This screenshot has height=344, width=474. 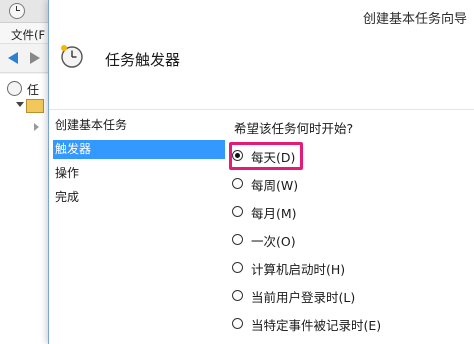 What do you see at coordinates (35, 106) in the screenshot?
I see `folder-icon` at bounding box center [35, 106].